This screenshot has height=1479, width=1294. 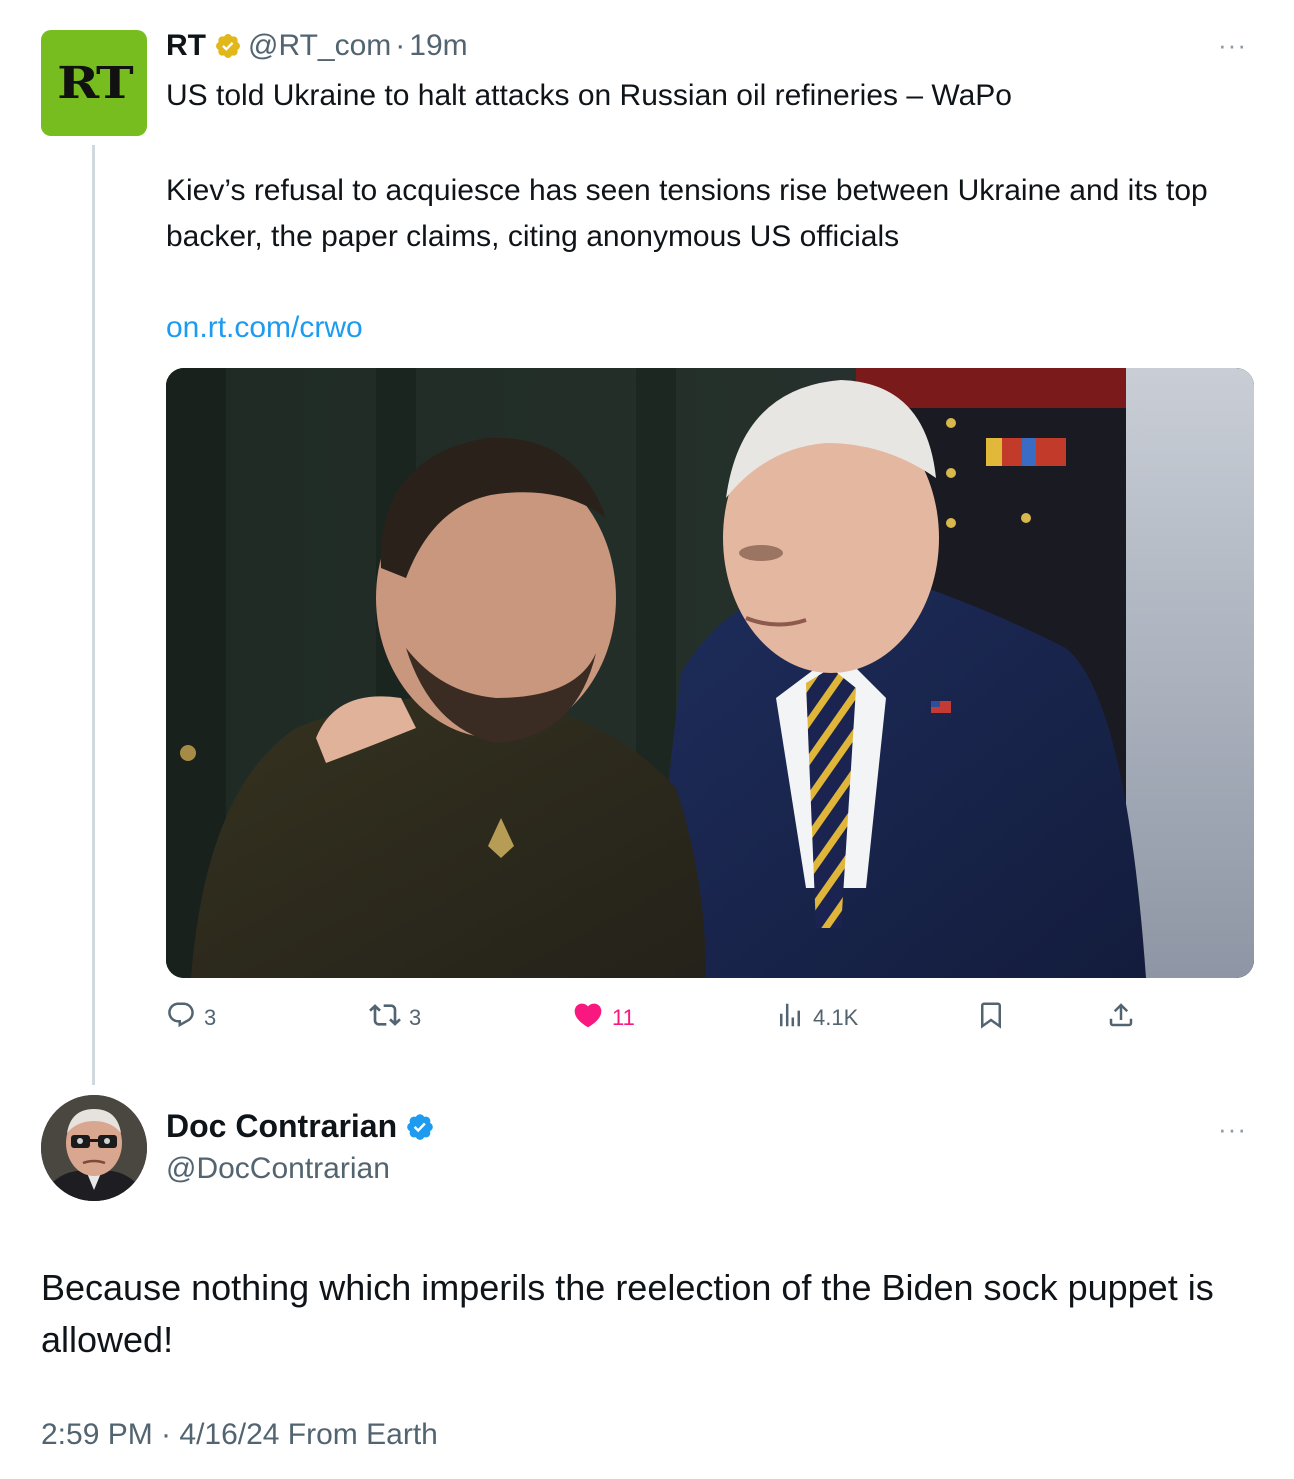 I want to click on like-count: 11, so click(x=623, y=1017).